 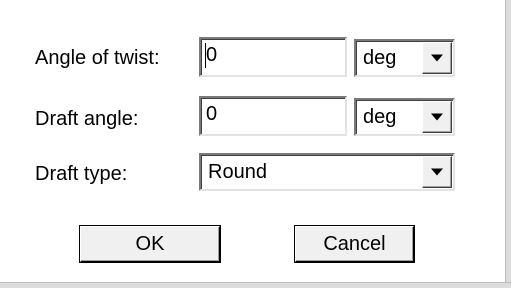 I want to click on dialog-left-edge, so click(x=1, y=144).